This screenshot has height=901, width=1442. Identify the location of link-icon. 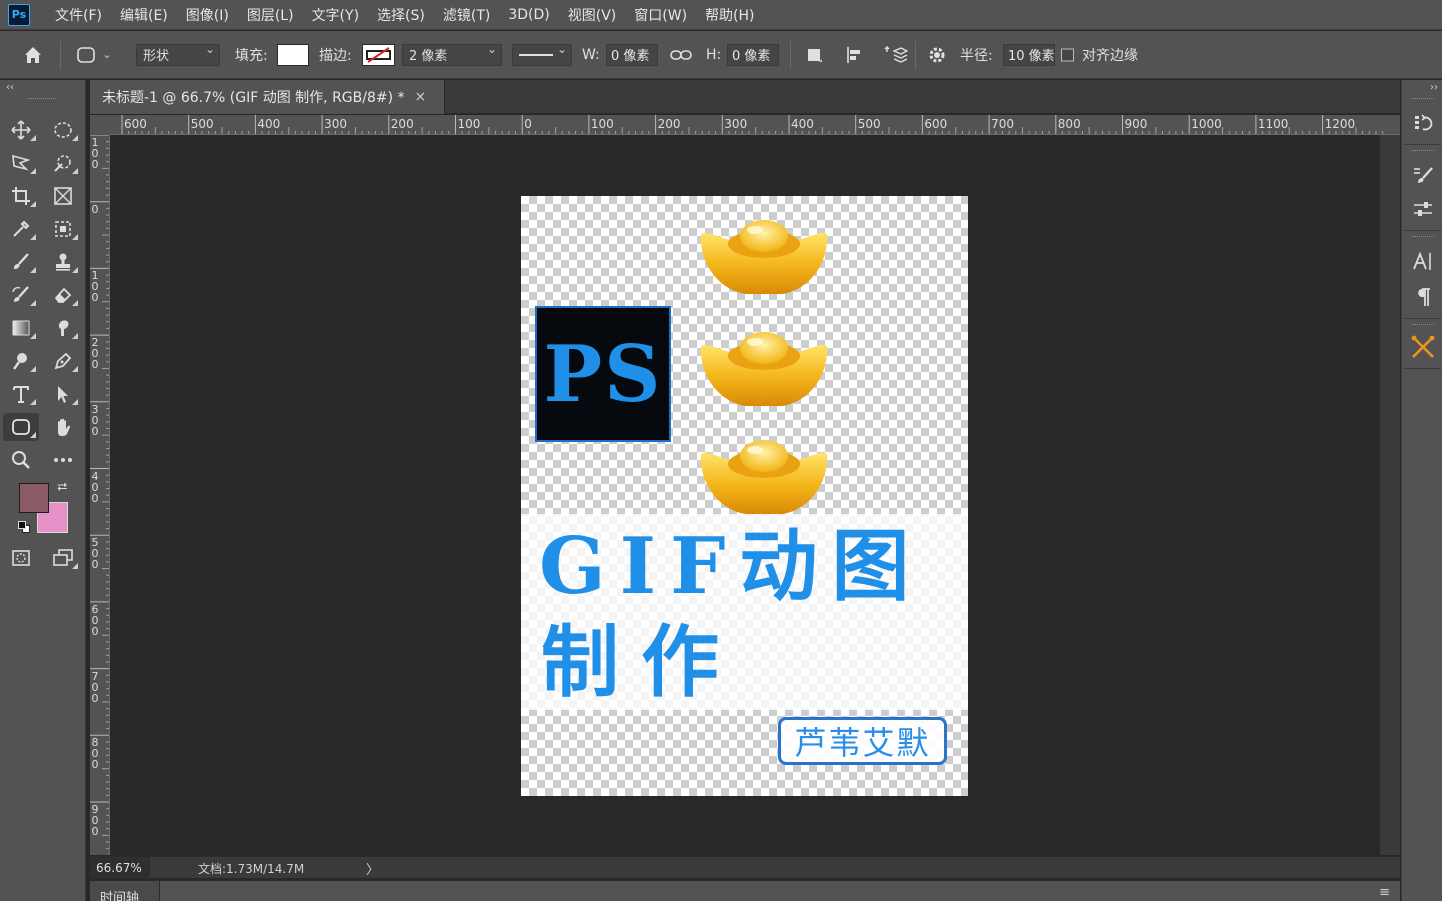
(681, 55).